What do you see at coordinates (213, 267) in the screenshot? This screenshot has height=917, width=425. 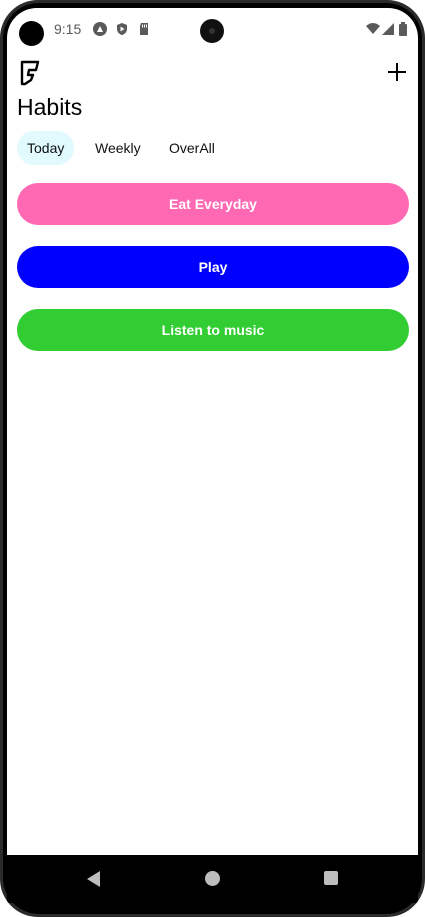 I see `habit-button: Play` at bounding box center [213, 267].